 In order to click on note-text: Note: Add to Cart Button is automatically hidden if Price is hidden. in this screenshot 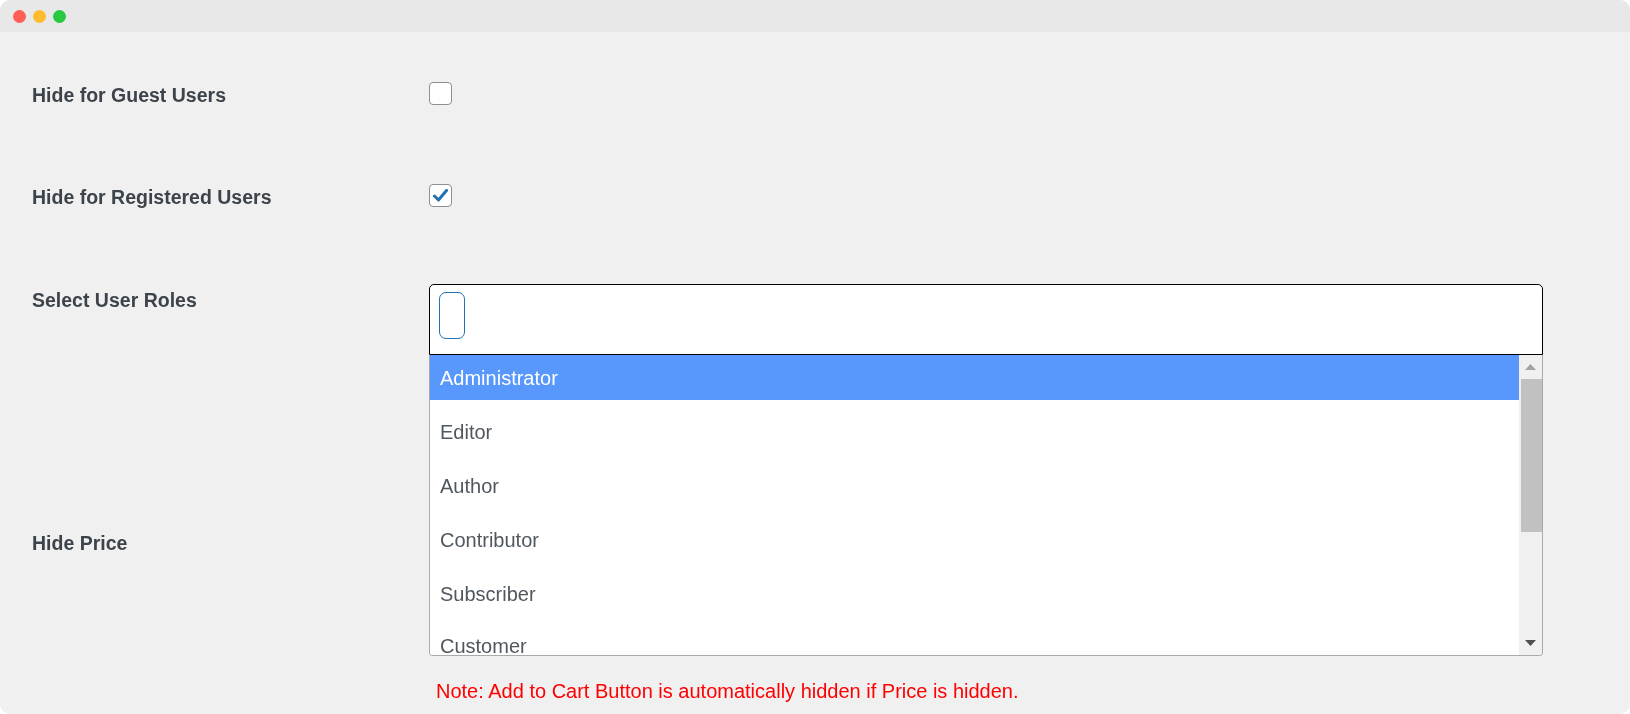, I will do `click(727, 691)`.